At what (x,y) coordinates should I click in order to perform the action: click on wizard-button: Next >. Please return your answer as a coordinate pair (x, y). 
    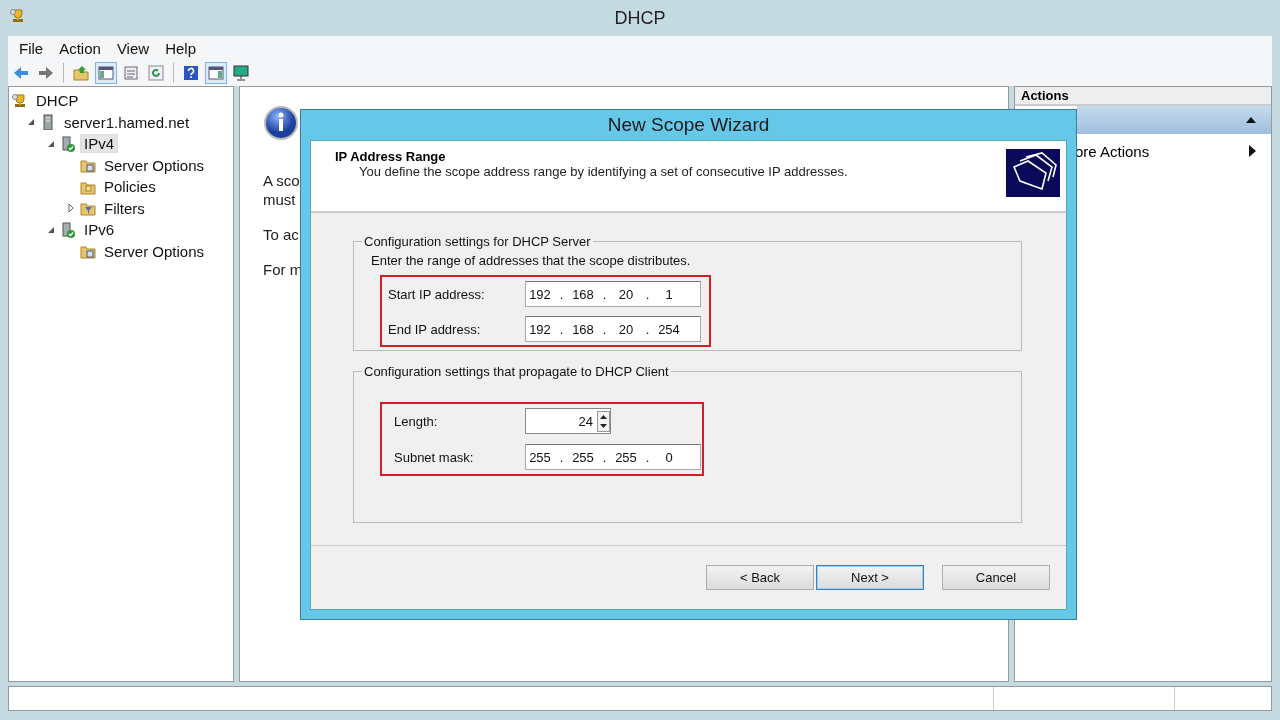
    Looking at the image, I should click on (870, 577).